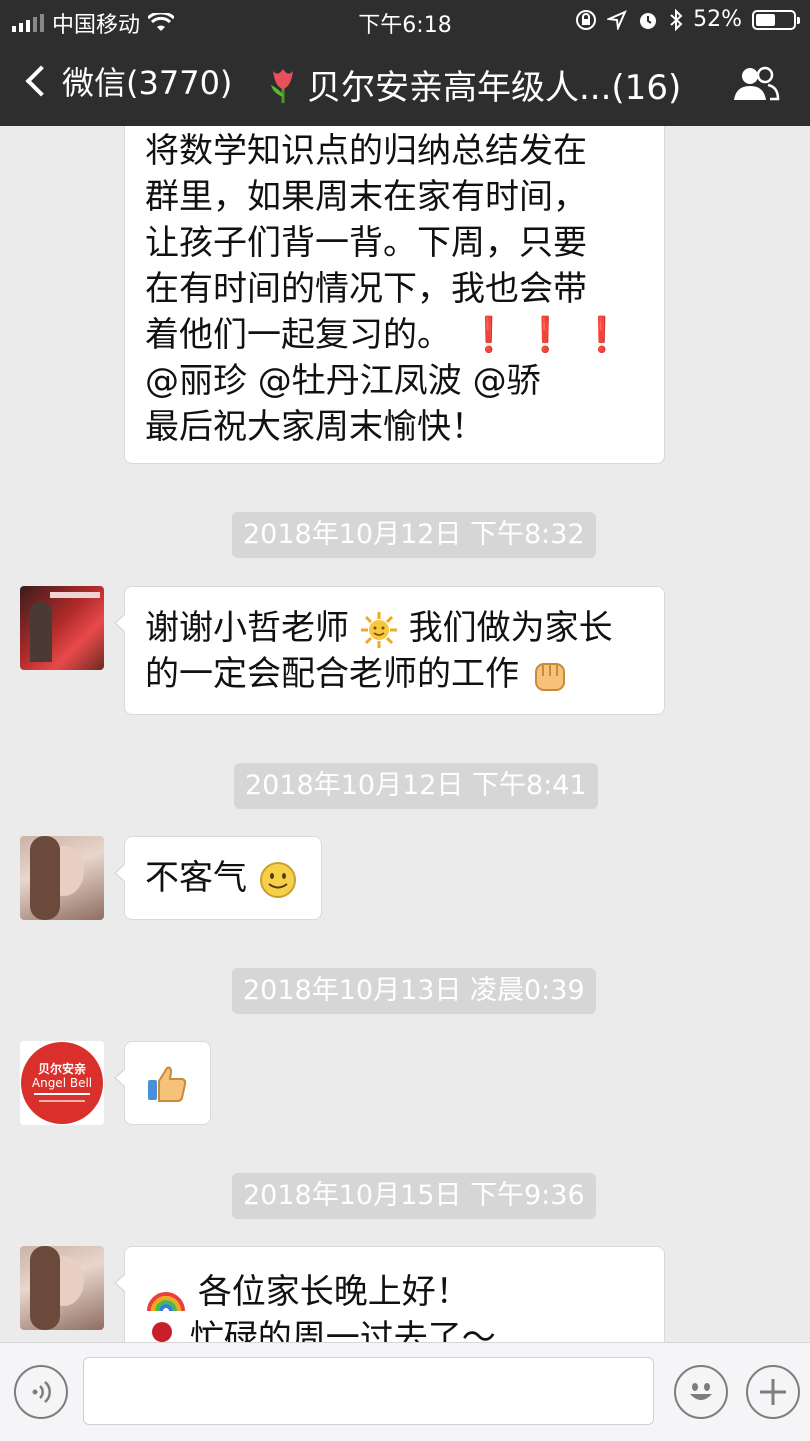  I want to click on brand-logo: 贝尔安亲 Angel Bell, so click(62, 1083).